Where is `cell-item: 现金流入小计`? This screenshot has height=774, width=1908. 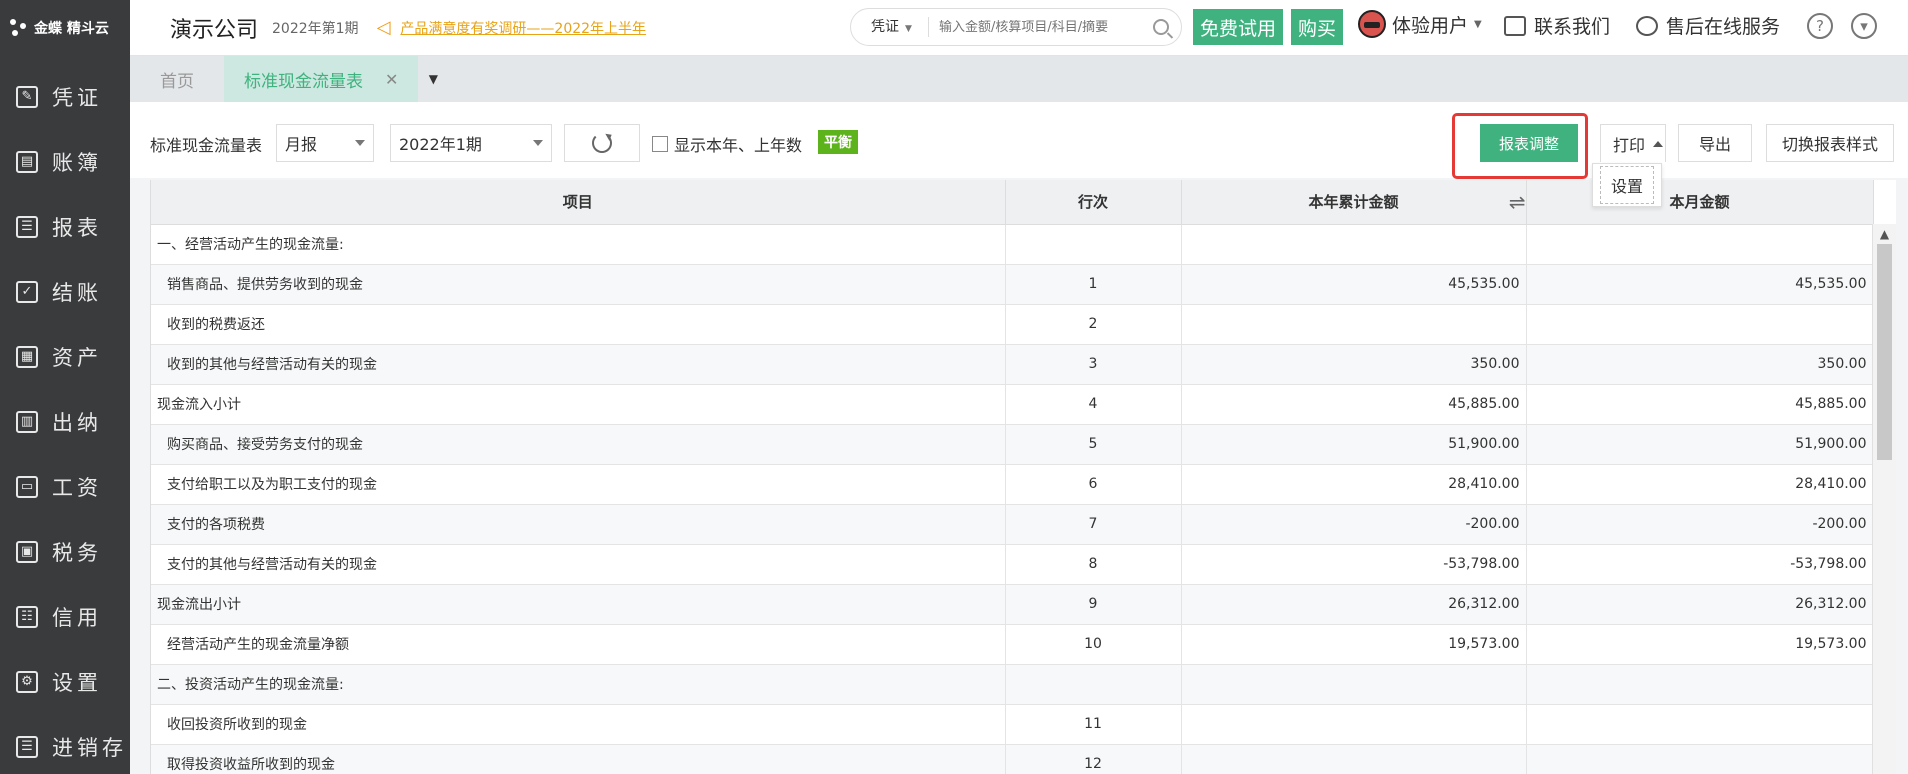 cell-item: 现金流入小计 is located at coordinates (578, 404).